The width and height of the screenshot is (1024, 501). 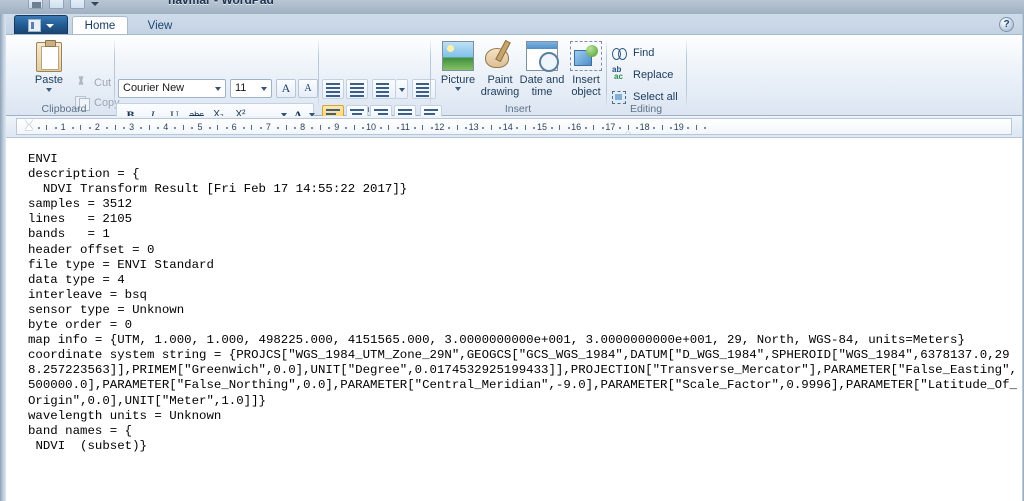 What do you see at coordinates (69, 234) in the screenshot?
I see `document-line: bands = 1` at bounding box center [69, 234].